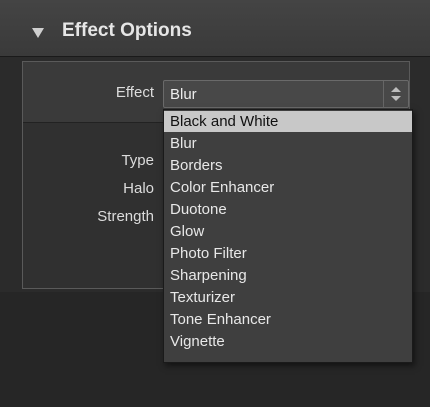  What do you see at coordinates (288, 253) in the screenshot?
I see `menu-item-photo-filter: Photo Filter` at bounding box center [288, 253].